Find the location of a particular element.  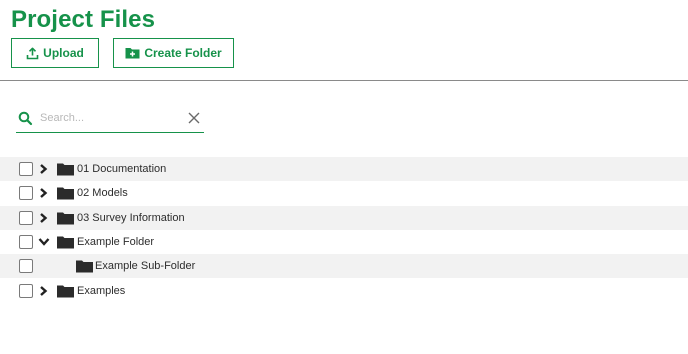

folder-label: Example Folder is located at coordinates (115, 242).